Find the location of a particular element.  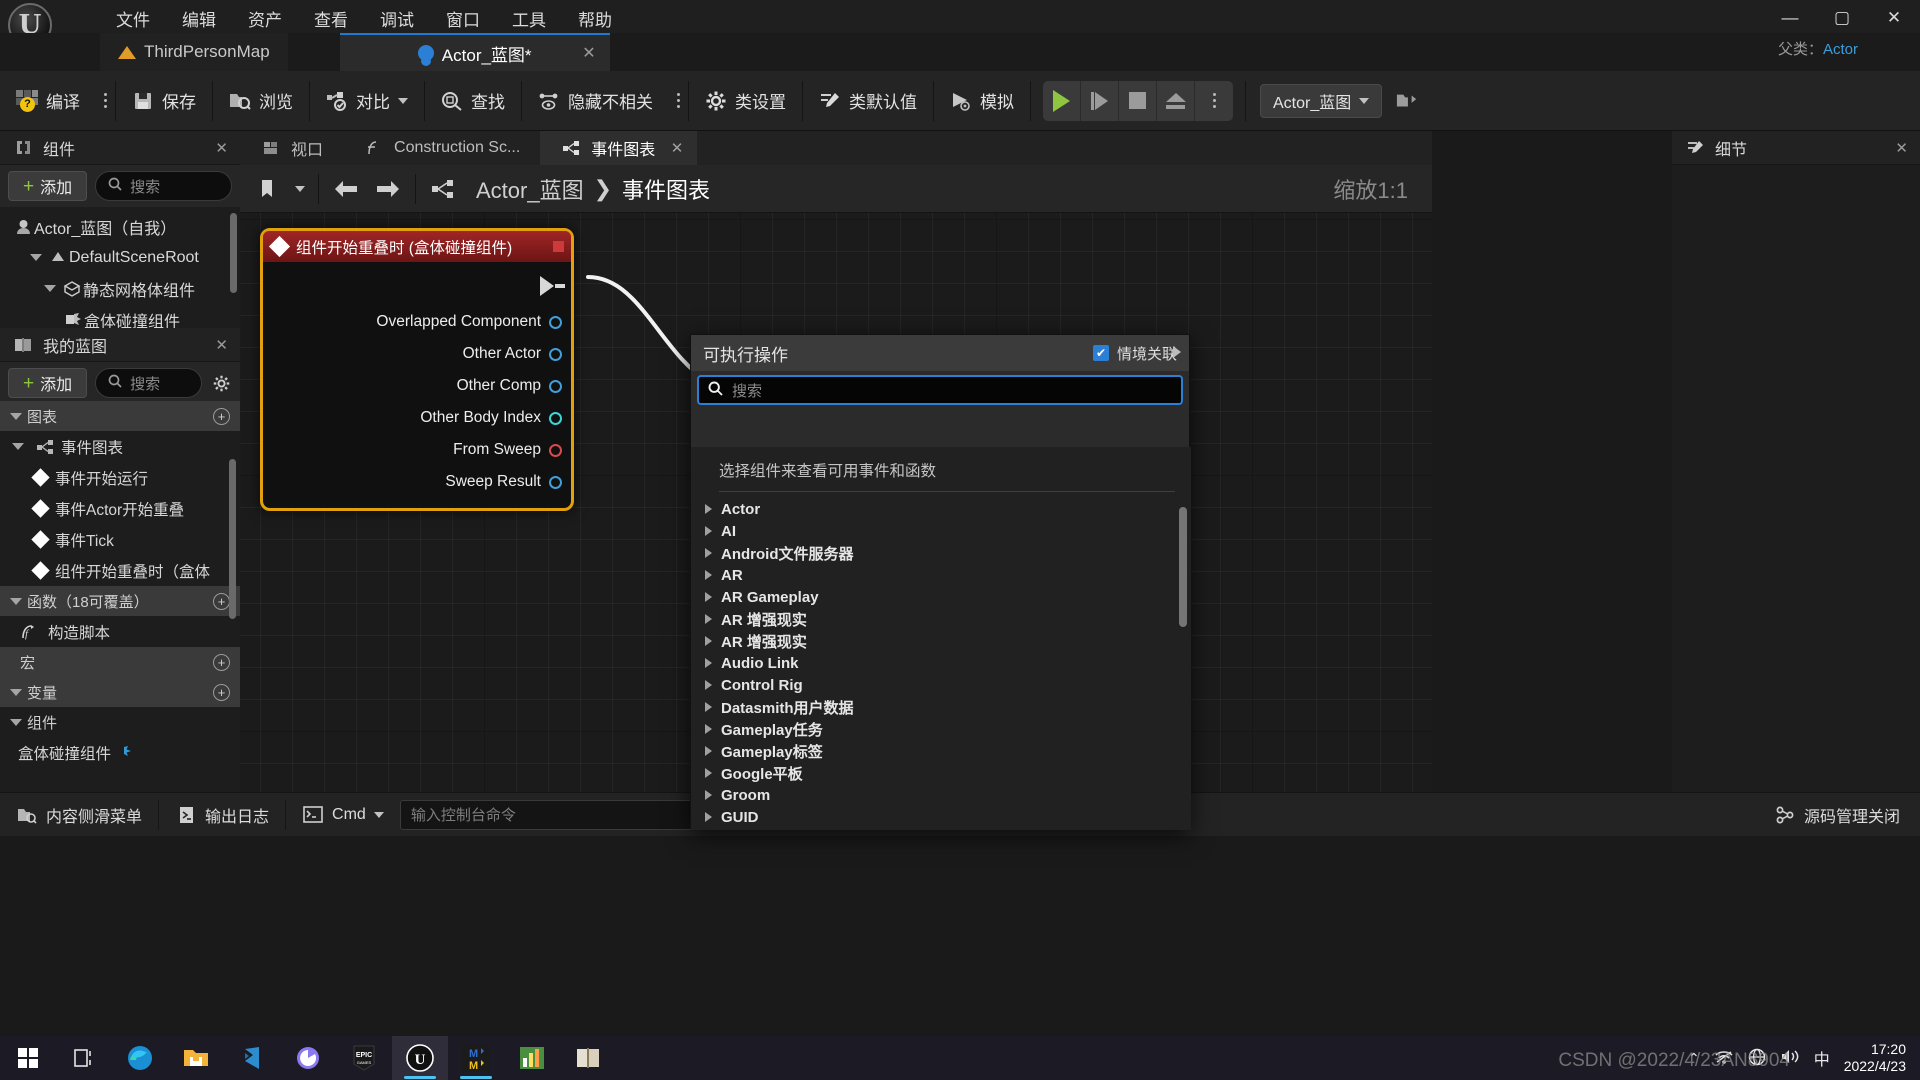

edge-icon is located at coordinates (140, 1058).